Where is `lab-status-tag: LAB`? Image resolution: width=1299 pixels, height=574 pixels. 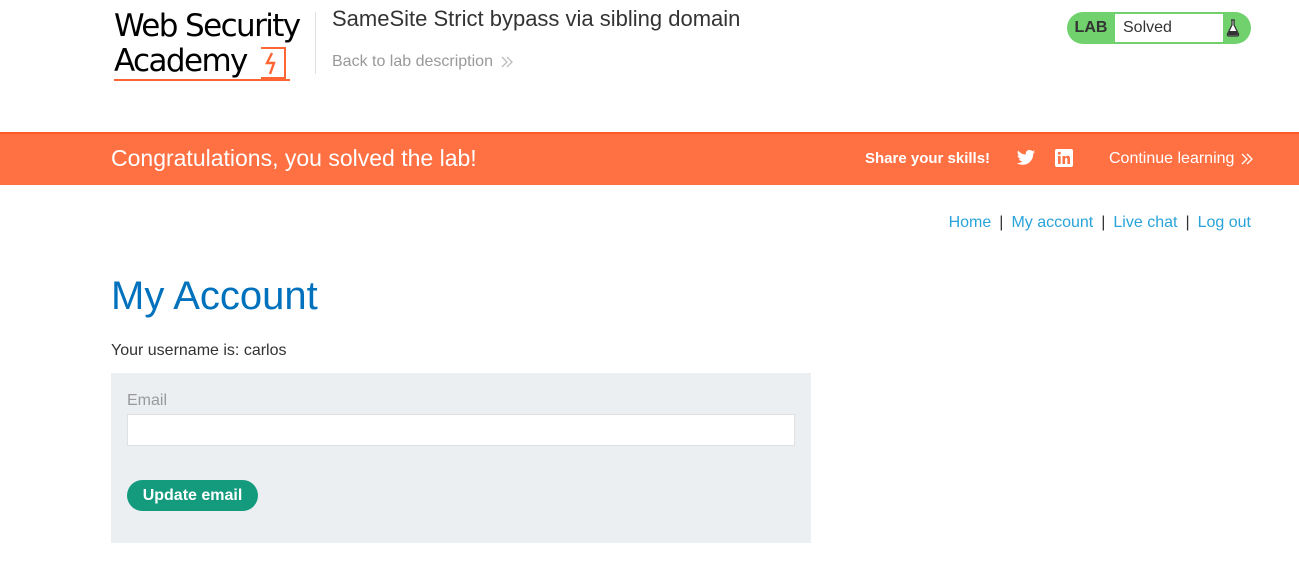
lab-status-tag: LAB is located at coordinates (1091, 27).